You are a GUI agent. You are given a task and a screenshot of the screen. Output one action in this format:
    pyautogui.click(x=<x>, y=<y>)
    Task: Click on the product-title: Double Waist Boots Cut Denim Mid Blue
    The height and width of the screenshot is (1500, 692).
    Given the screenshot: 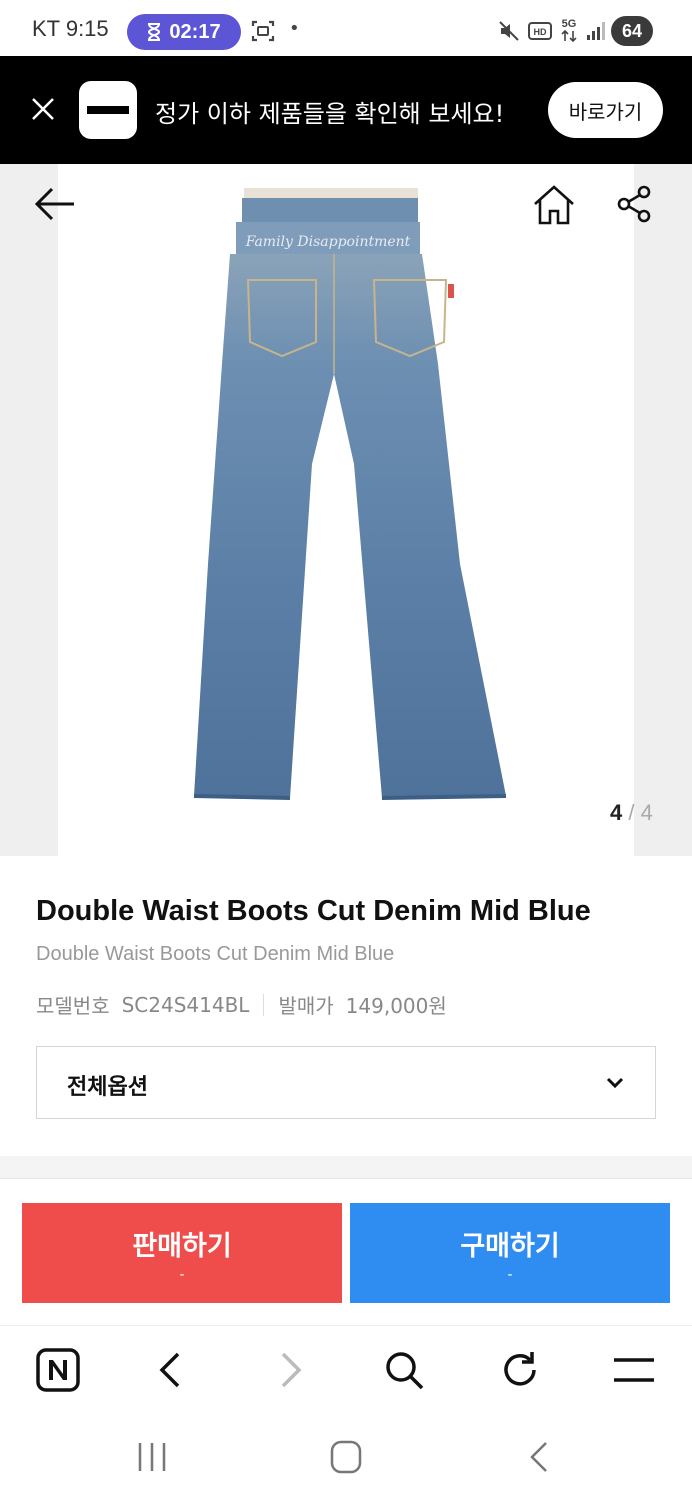 What is the action you would take?
    pyautogui.click(x=313, y=911)
    